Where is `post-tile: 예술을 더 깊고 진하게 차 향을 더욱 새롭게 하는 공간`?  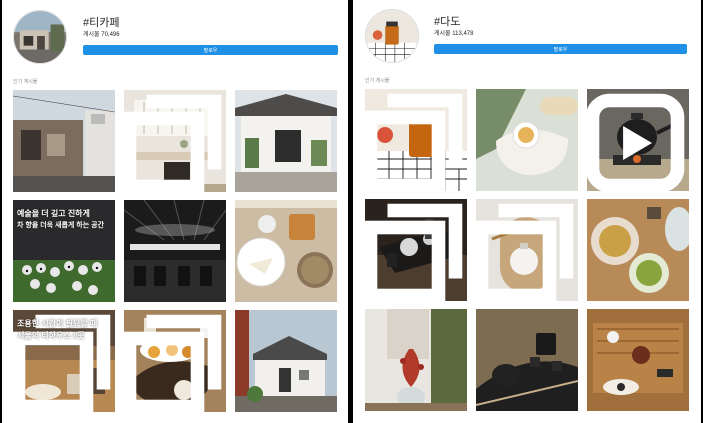
post-tile: 예술을 더 깊고 진하게 차 향을 더욱 새롭게 하는 공간 is located at coordinates (64, 251).